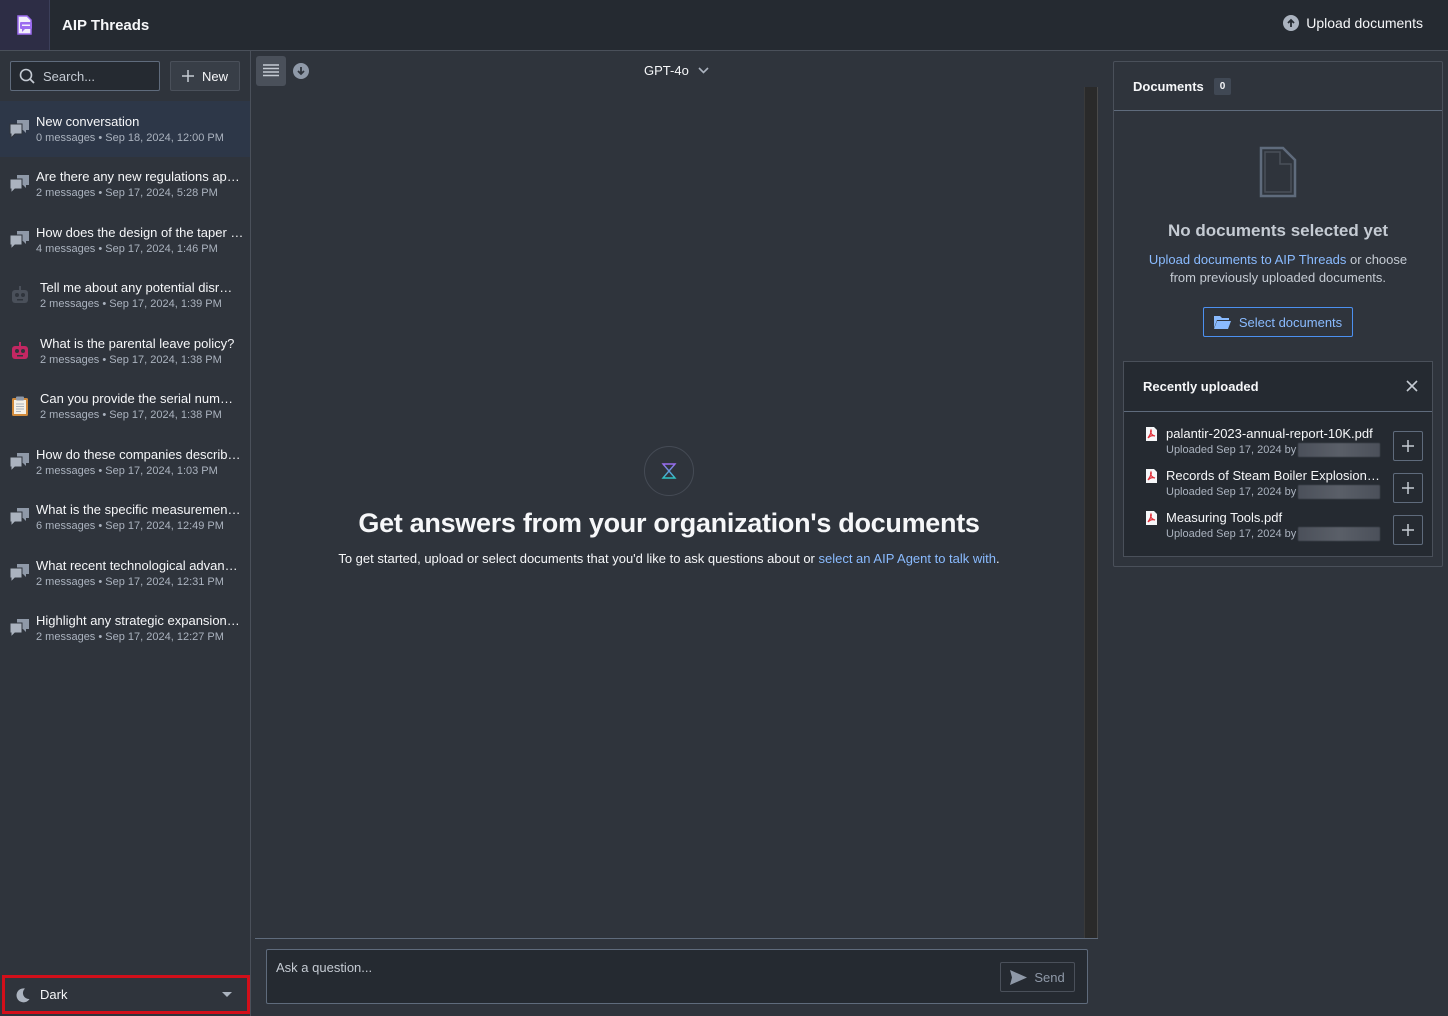 This screenshot has height=1016, width=1448. Describe the element at coordinates (666, 70) in the screenshot. I see `model-label: GPT-4o` at that location.